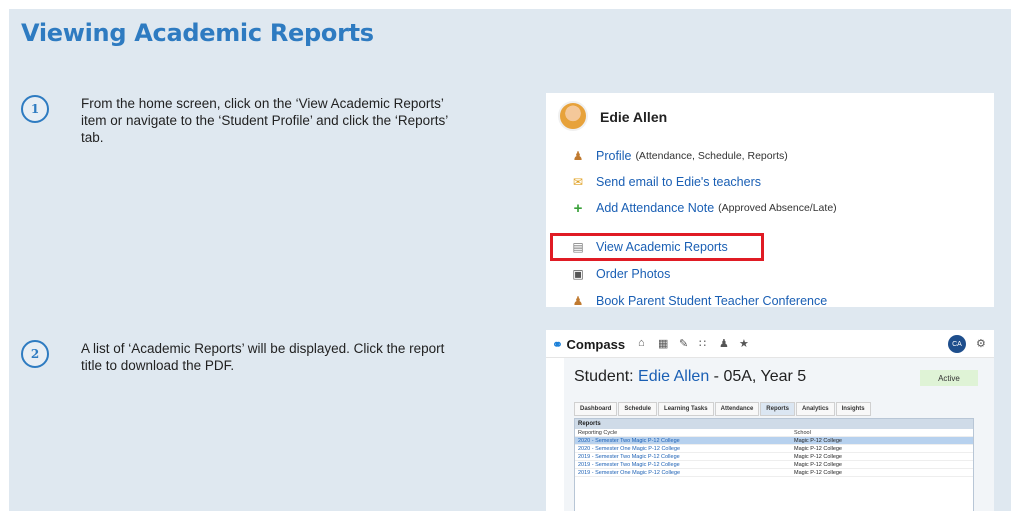 The width and height of the screenshot is (1022, 511). I want to click on step-number-1: 1, so click(35, 109).